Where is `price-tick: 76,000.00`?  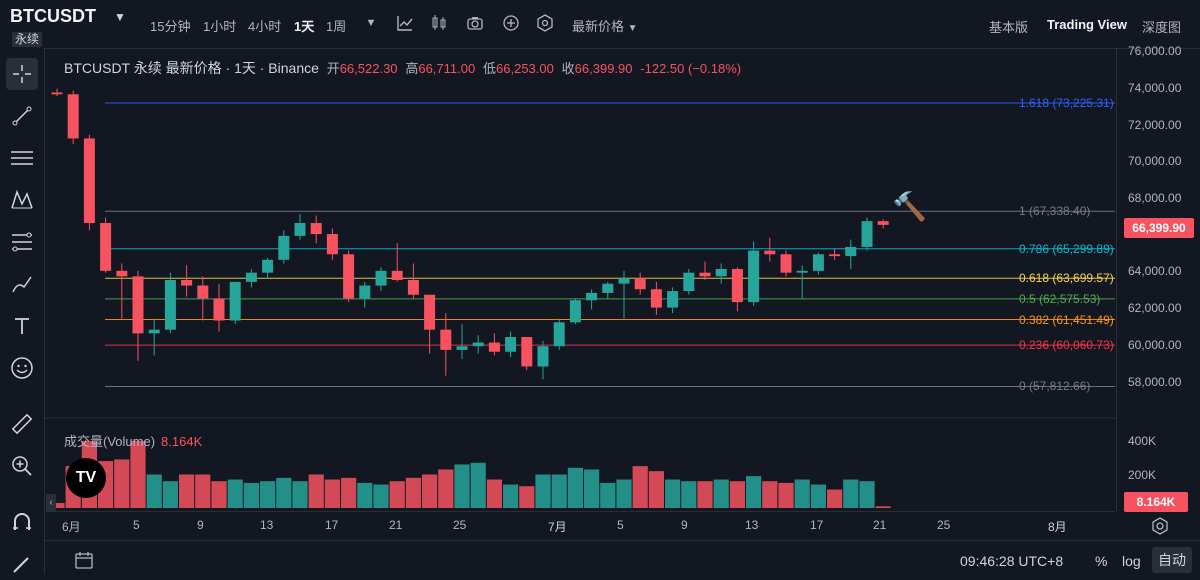 price-tick: 76,000.00 is located at coordinates (1155, 51).